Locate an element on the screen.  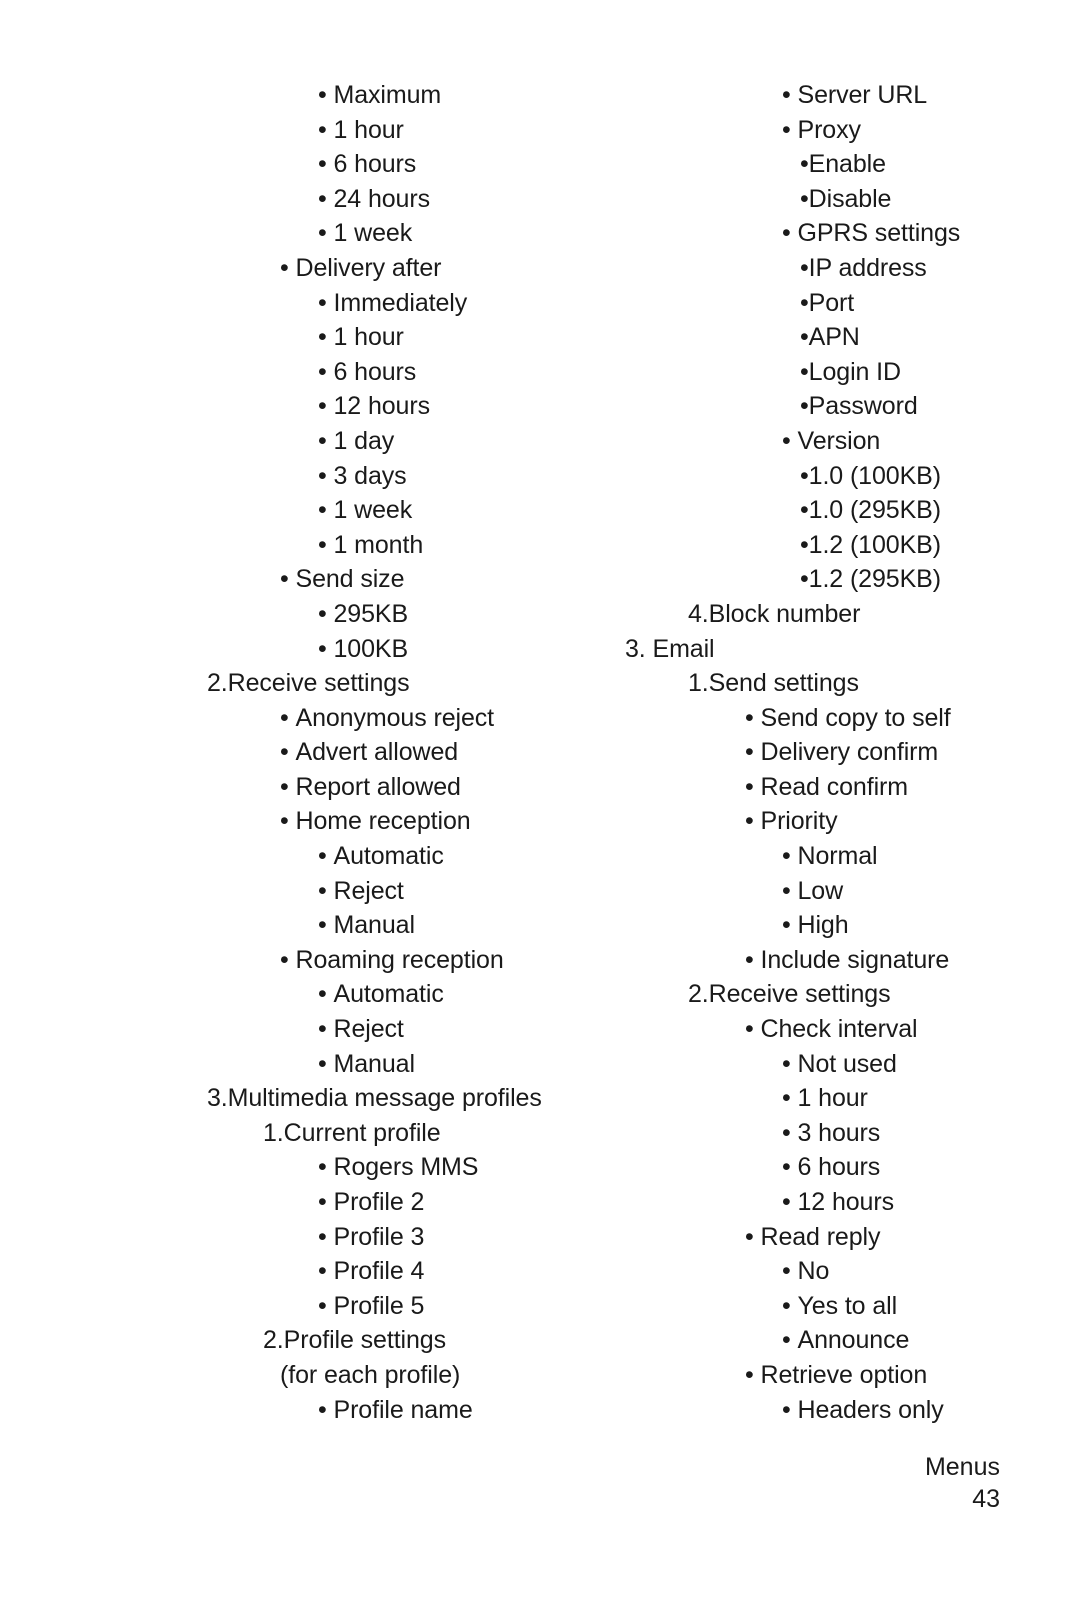
outline-item-label: Reject is located at coordinates (368, 890).